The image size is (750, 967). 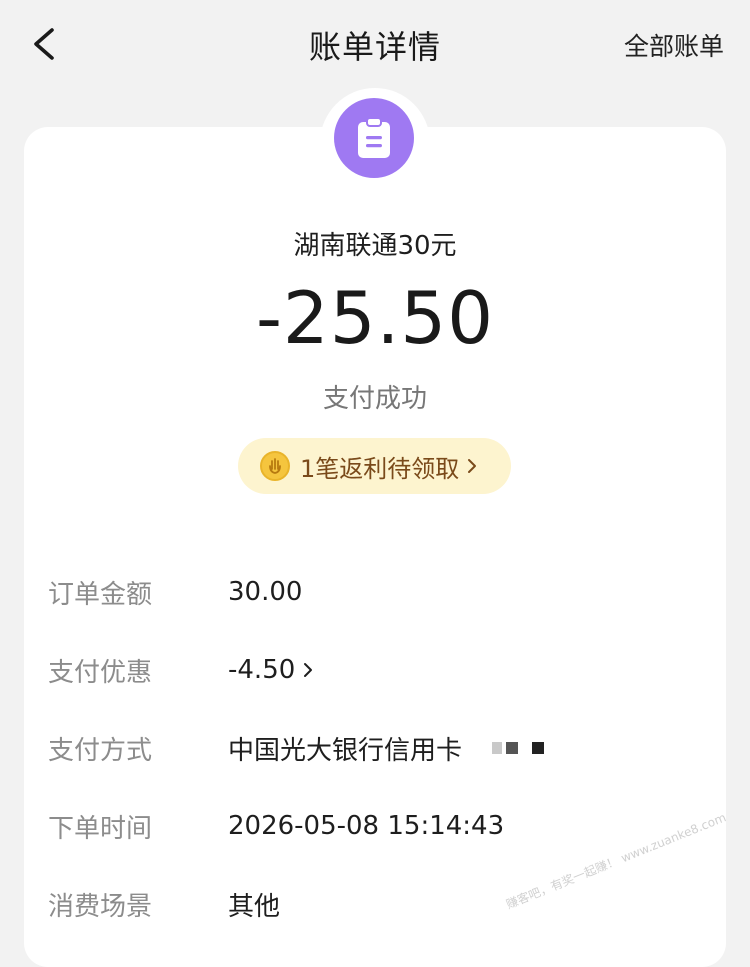 I want to click on coin-icon, so click(x=275, y=466).